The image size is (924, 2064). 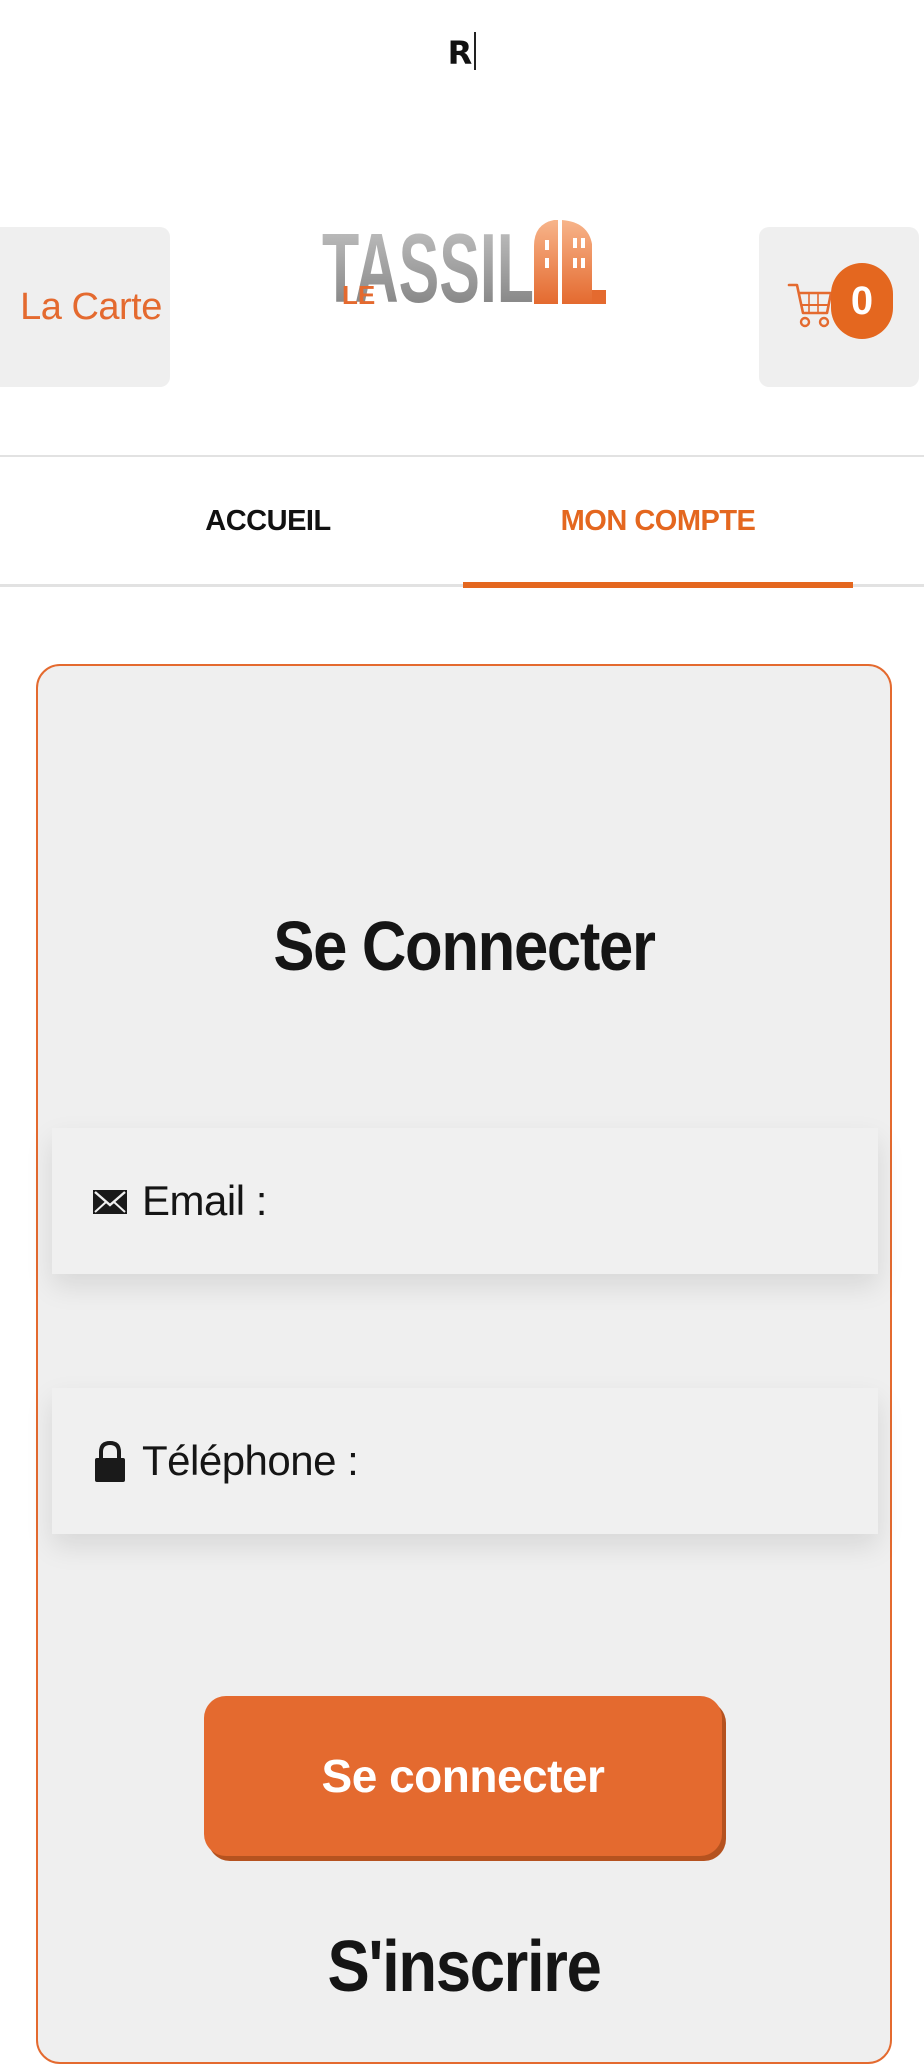 I want to click on logo-arches, so click(x=570, y=262).